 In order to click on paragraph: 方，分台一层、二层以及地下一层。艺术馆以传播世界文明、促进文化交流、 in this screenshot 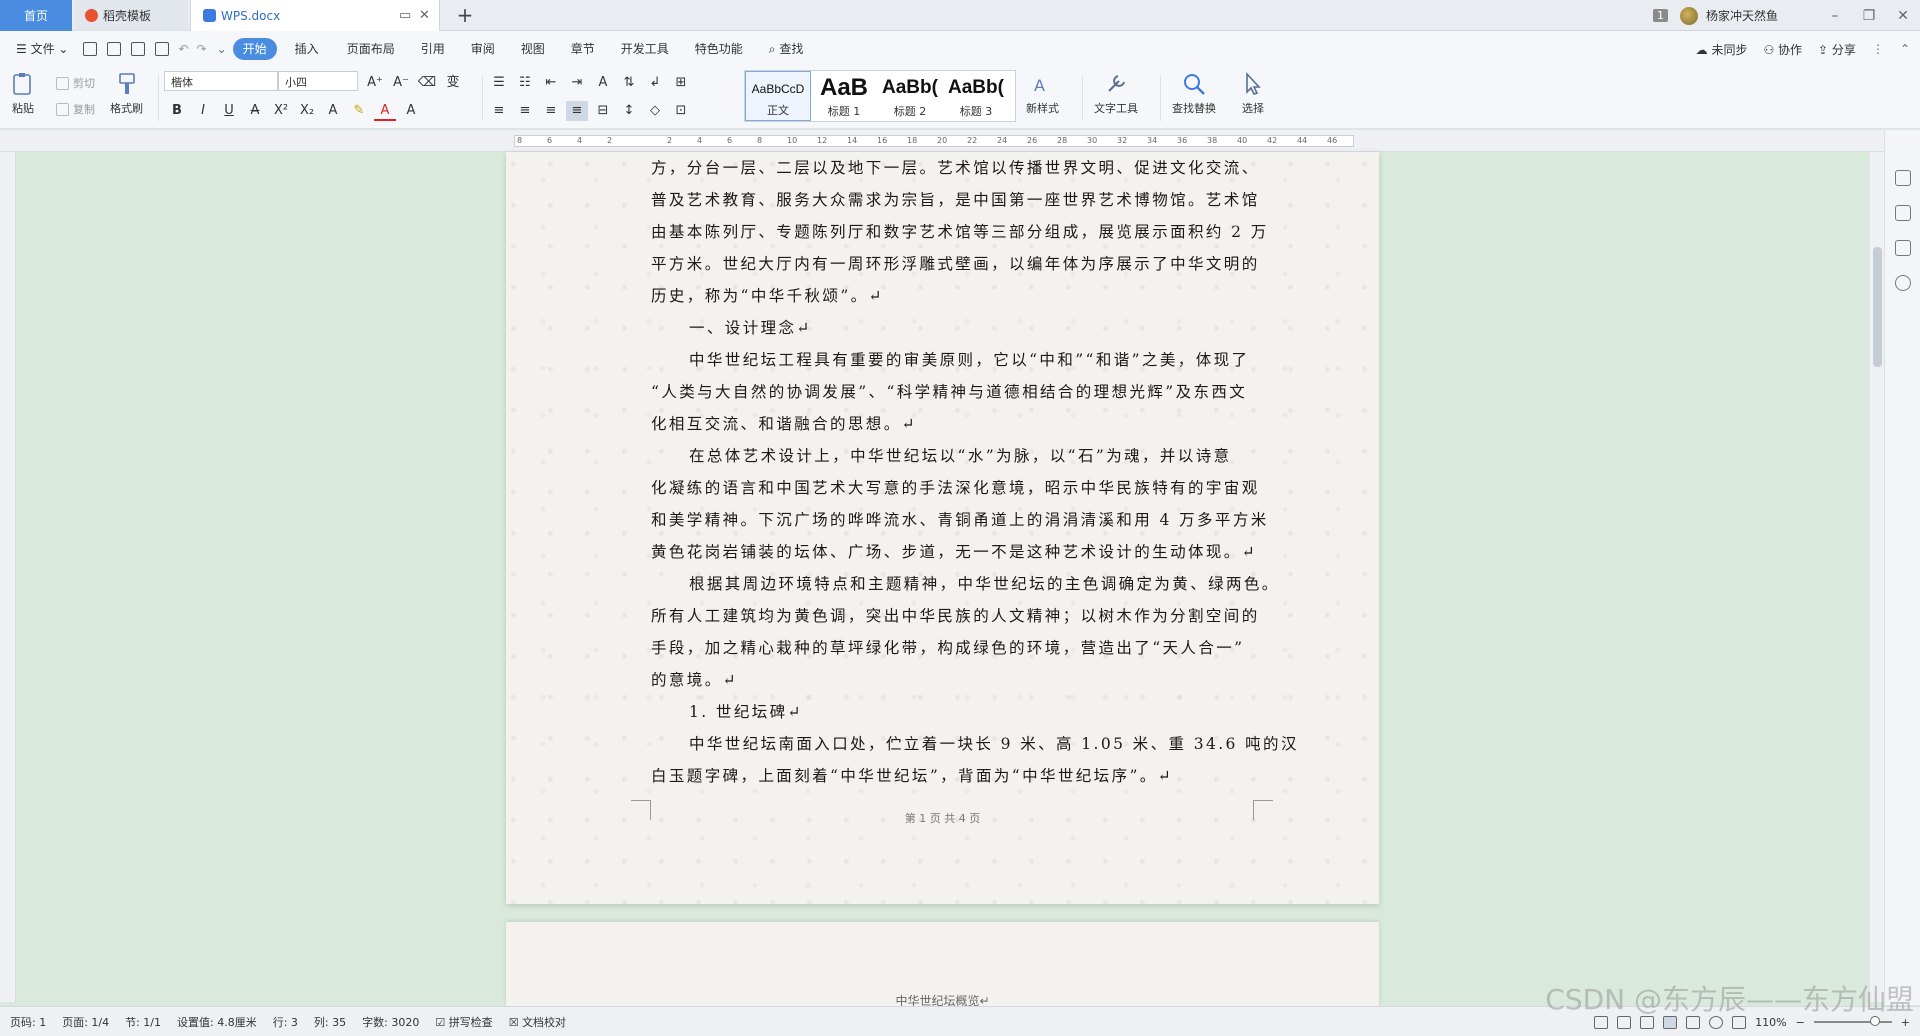, I will do `click(956, 168)`.